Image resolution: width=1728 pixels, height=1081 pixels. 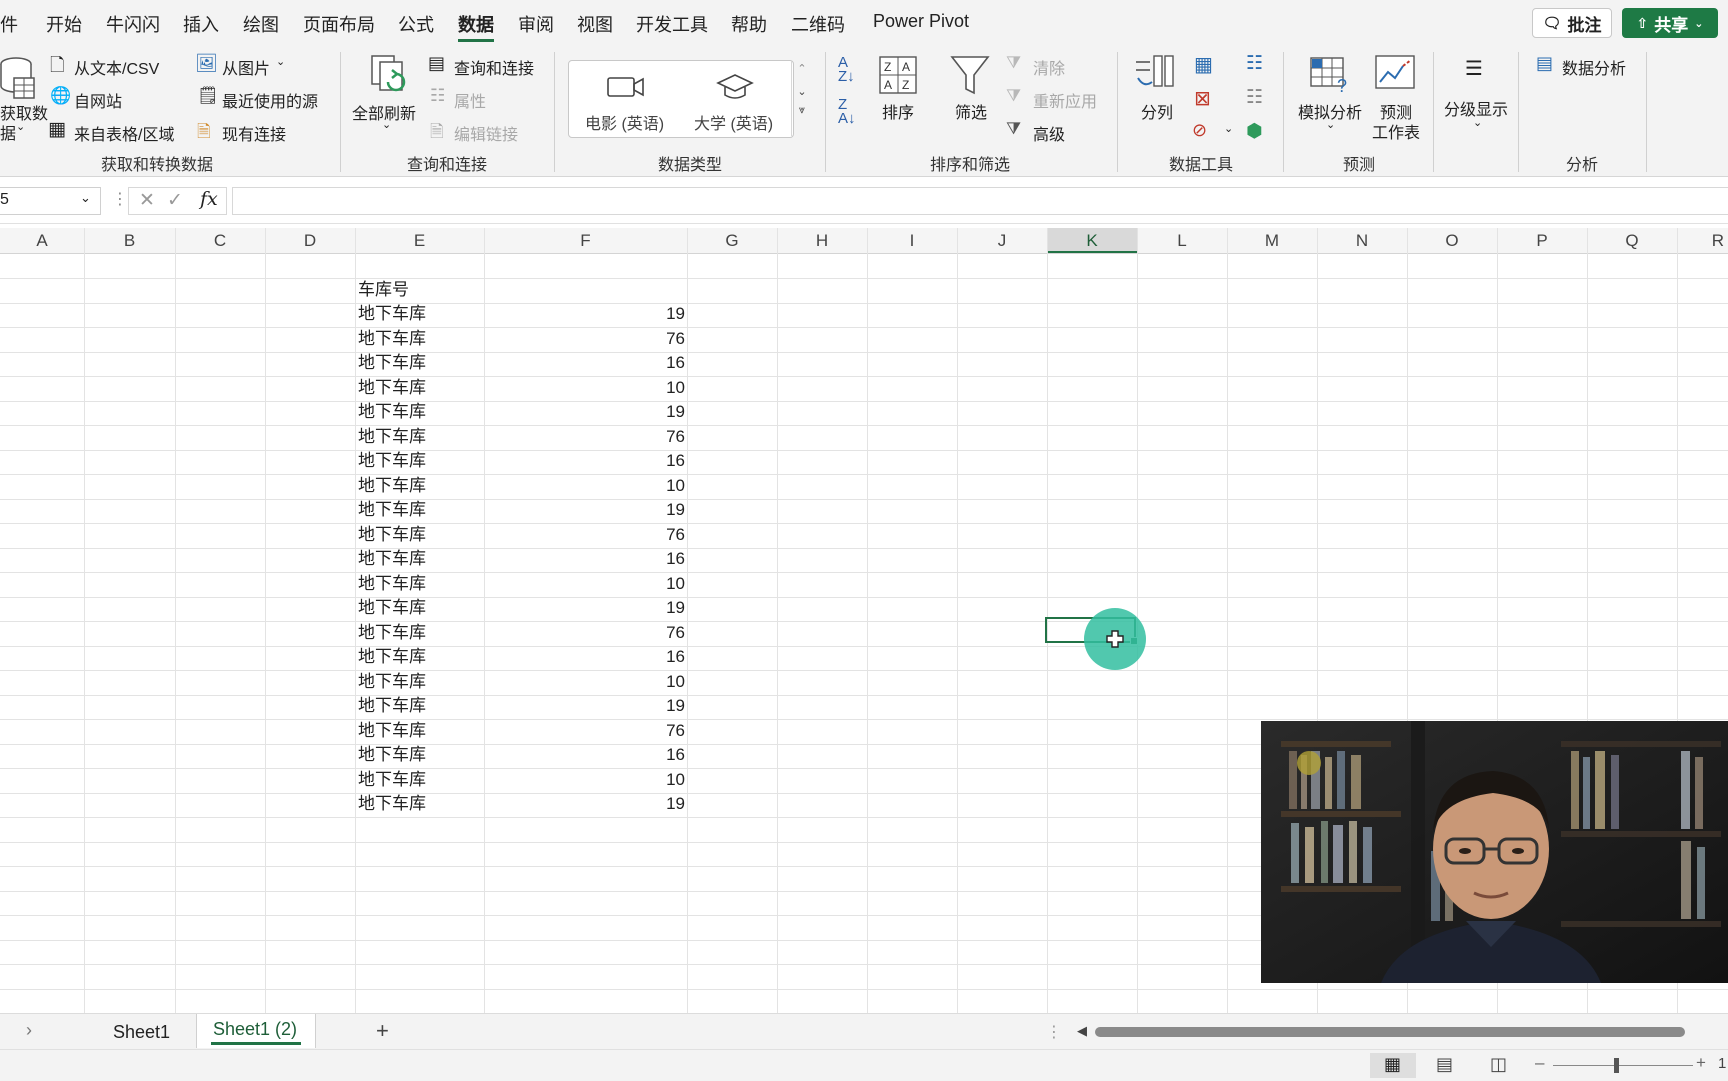 I want to click on column-header-q: Q, so click(x=1632, y=240).